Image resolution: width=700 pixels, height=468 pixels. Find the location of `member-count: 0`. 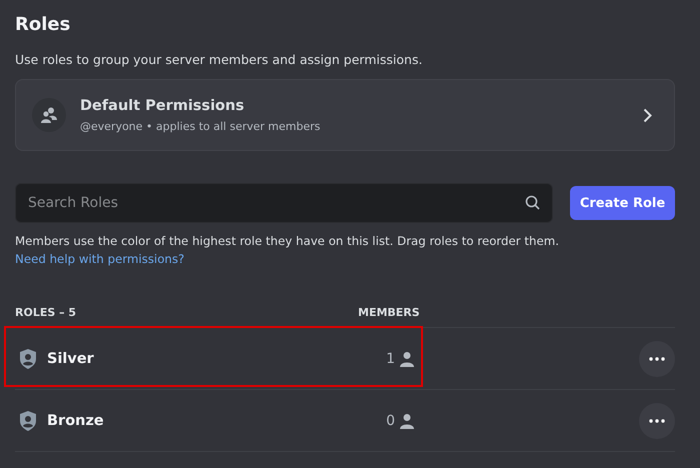

member-count: 0 is located at coordinates (390, 420).